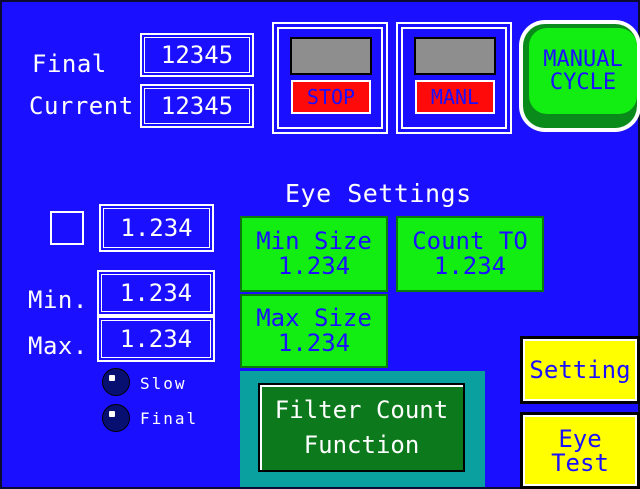 The width and height of the screenshot is (640, 489). I want to click on count-to-label: Count TO, so click(470, 240).